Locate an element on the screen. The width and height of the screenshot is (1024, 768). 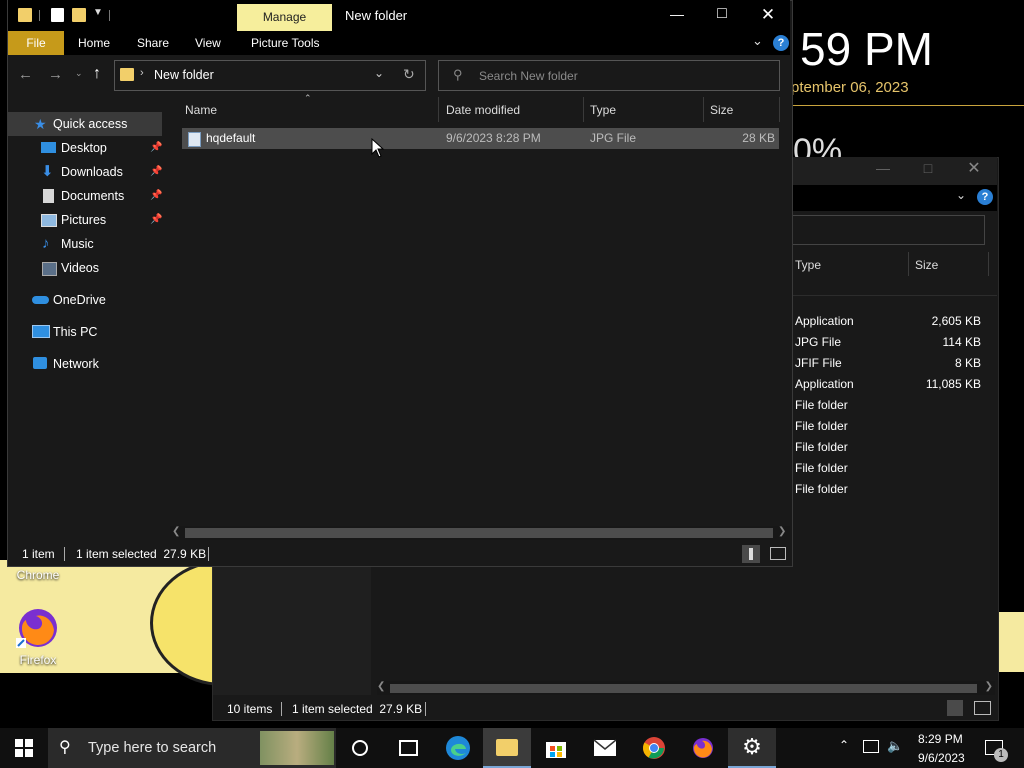
nav-item-downloads: ⬇ Downloads 📌 is located at coordinates (85, 172).